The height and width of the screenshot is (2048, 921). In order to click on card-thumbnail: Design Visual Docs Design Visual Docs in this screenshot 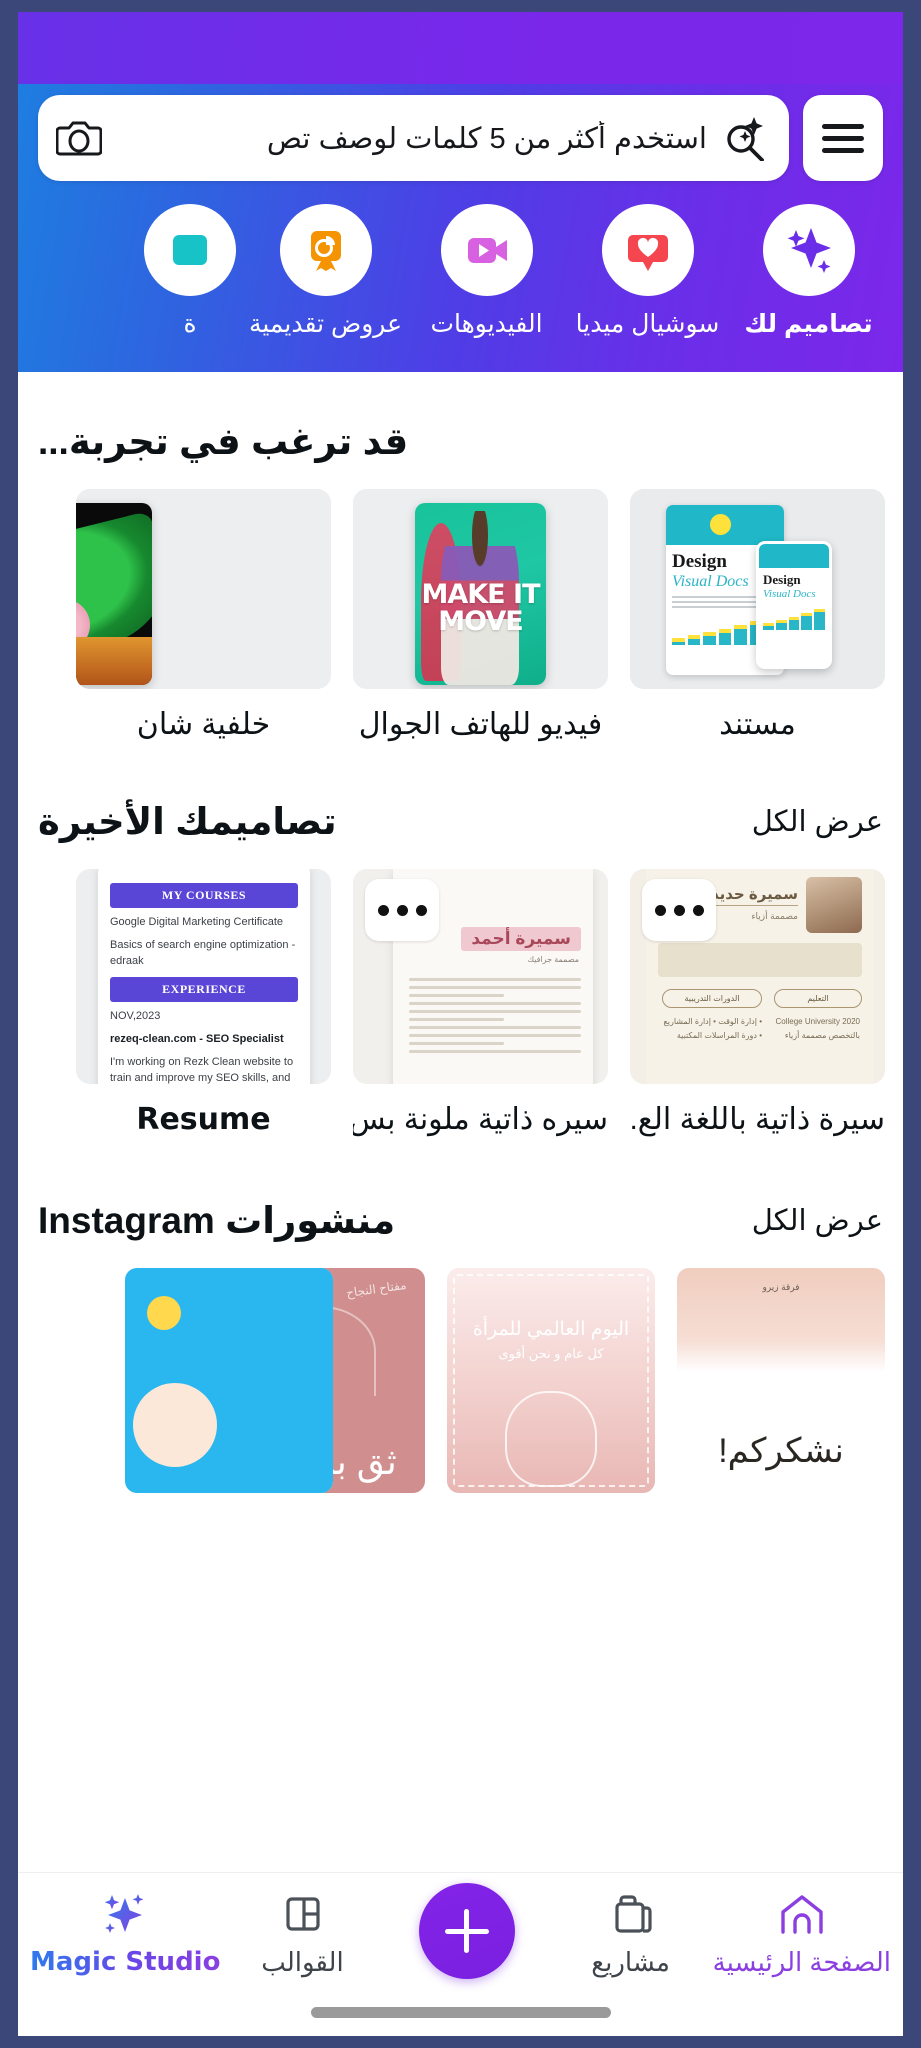, I will do `click(757, 589)`.